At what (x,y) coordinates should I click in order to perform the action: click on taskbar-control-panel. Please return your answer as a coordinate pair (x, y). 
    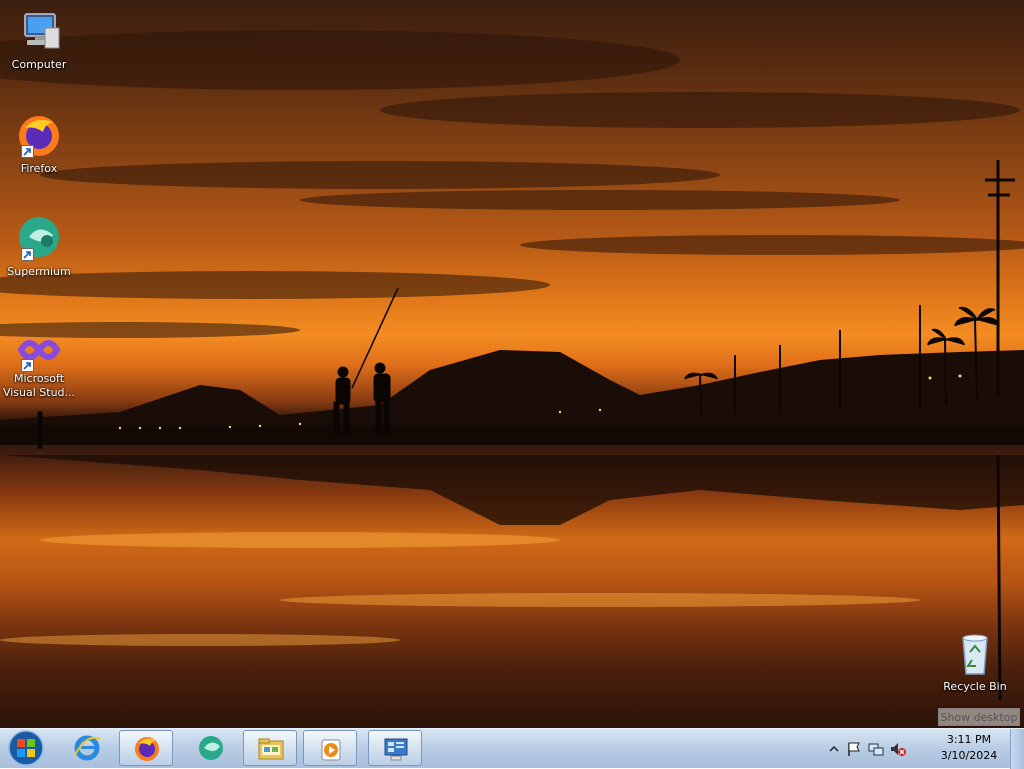
    Looking at the image, I should click on (395, 748).